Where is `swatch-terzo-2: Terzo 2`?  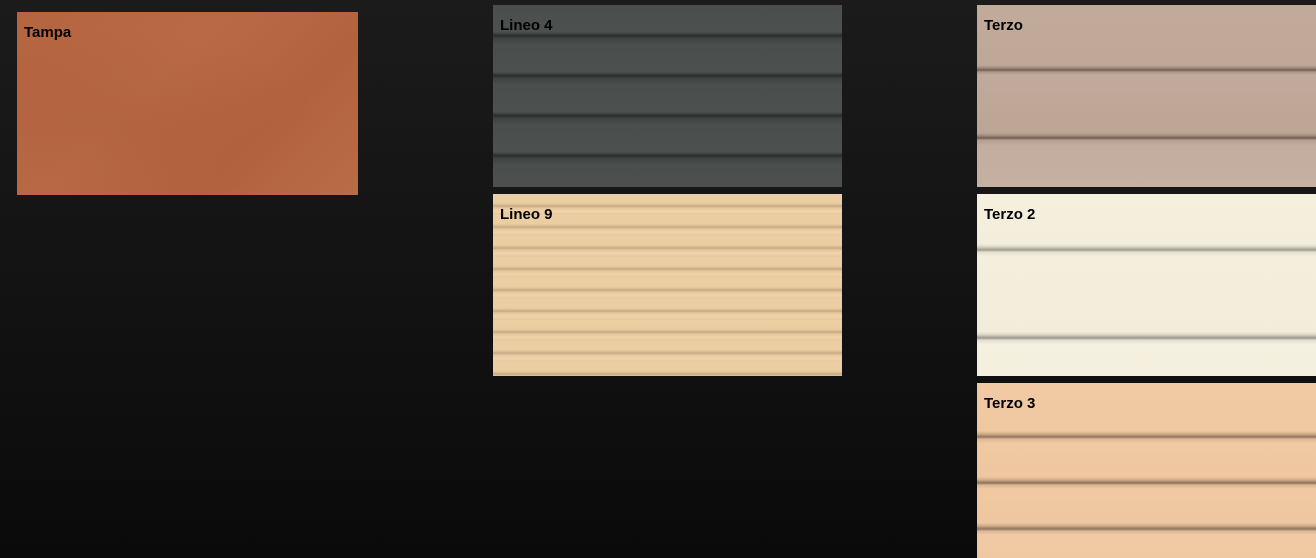 swatch-terzo-2: Terzo 2 is located at coordinates (1146, 285).